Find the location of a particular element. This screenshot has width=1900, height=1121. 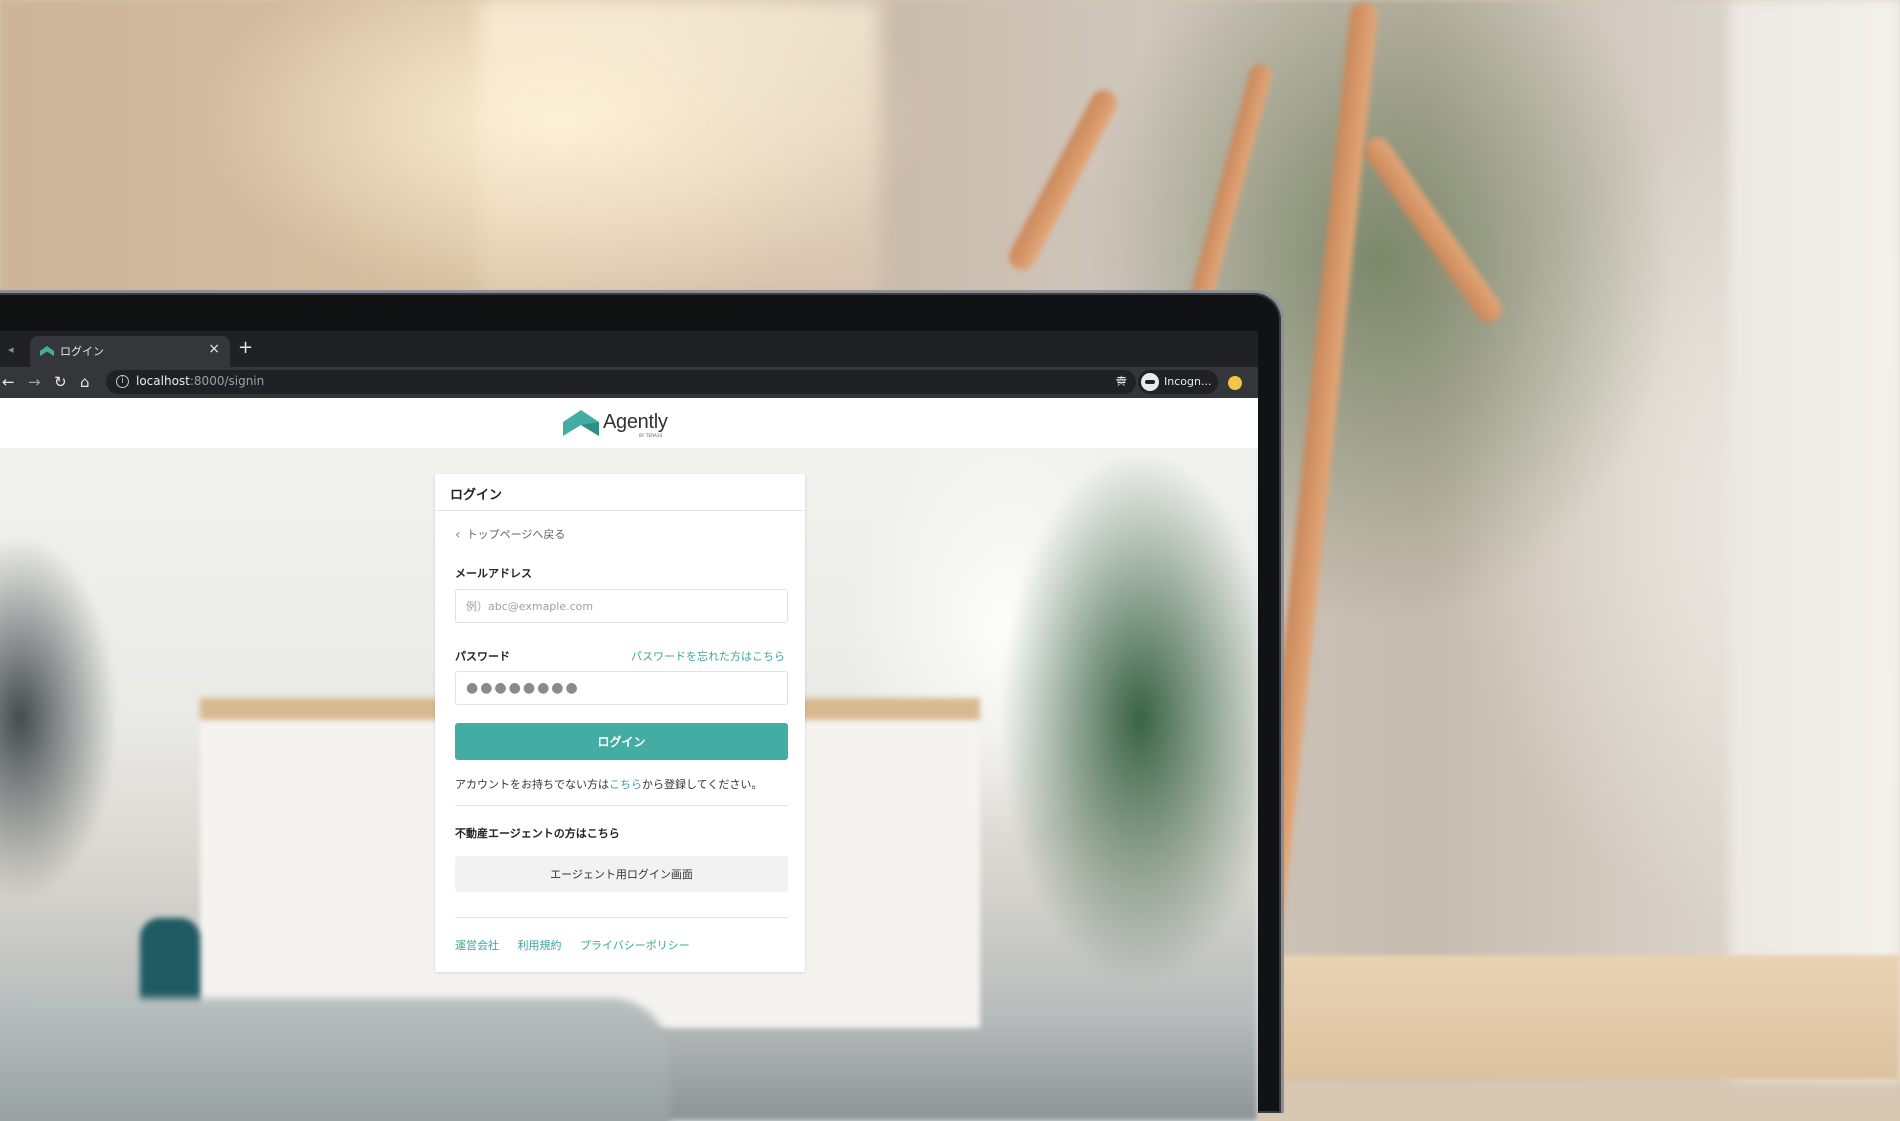

forgot-password-link: パスワードを忘れた方はこちら is located at coordinates (708, 656).